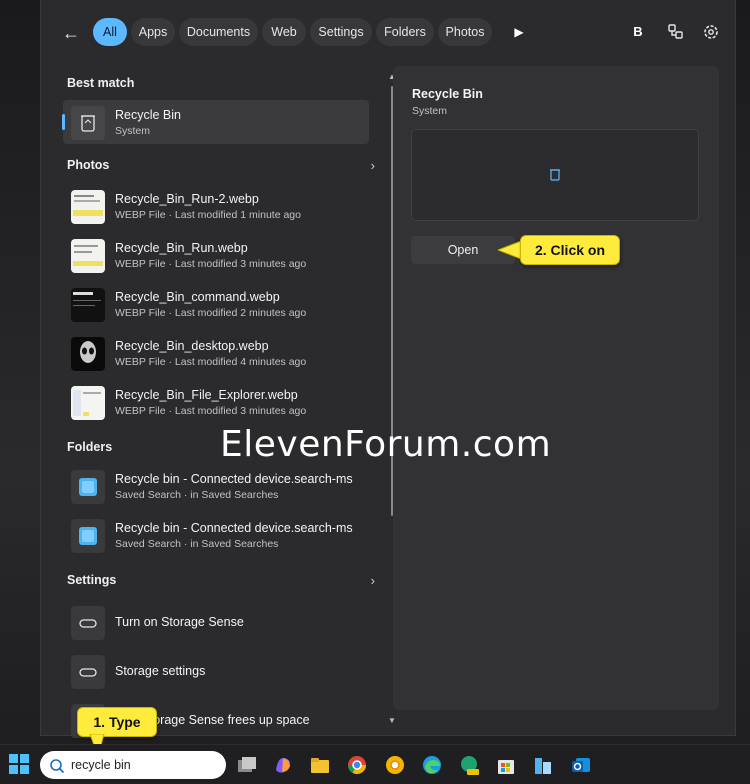 The height and width of the screenshot is (784, 750). I want to click on list-item: Turn on Storage Sense, so click(216, 622).